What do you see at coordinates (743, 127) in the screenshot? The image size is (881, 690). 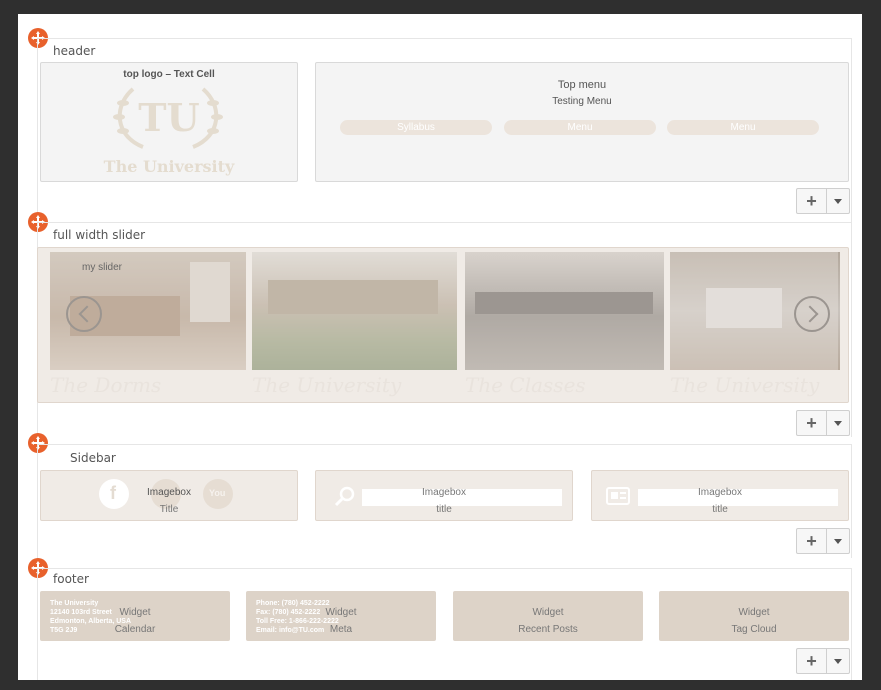 I see `menu-item-3: Menu` at bounding box center [743, 127].